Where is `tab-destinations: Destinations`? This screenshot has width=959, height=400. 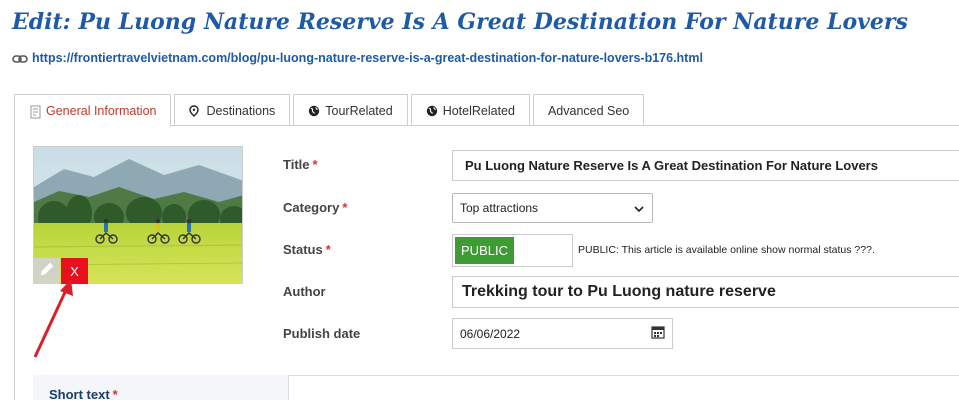 tab-destinations: Destinations is located at coordinates (232, 110).